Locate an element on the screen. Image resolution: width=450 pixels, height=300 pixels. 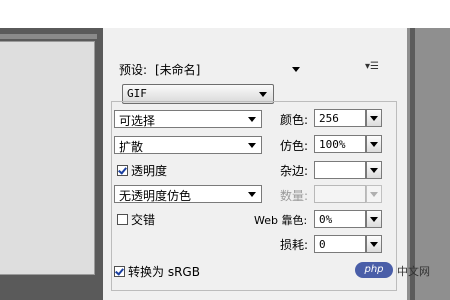
convert-srgb-checkbox is located at coordinates (119, 271).